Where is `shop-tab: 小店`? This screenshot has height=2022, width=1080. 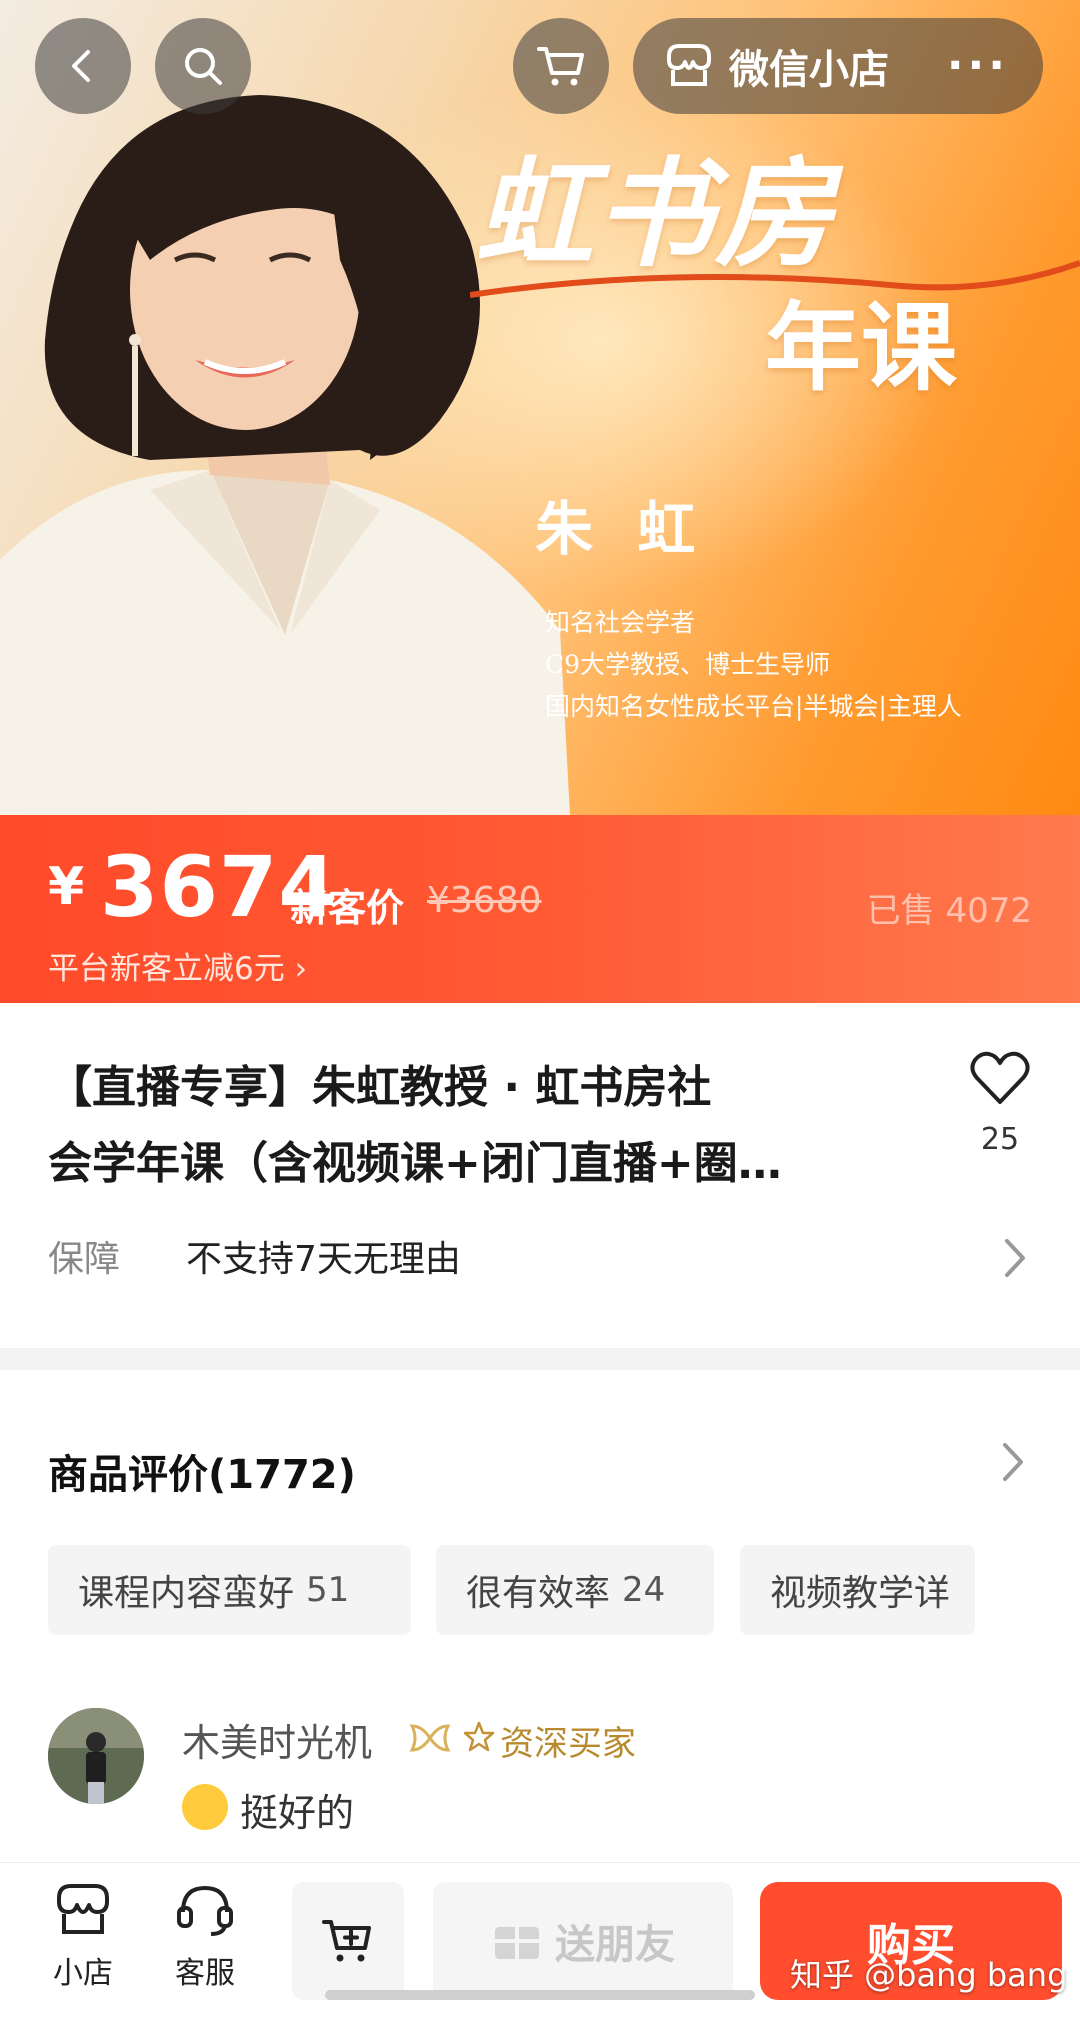
shop-tab: 小店 is located at coordinates (83, 1936).